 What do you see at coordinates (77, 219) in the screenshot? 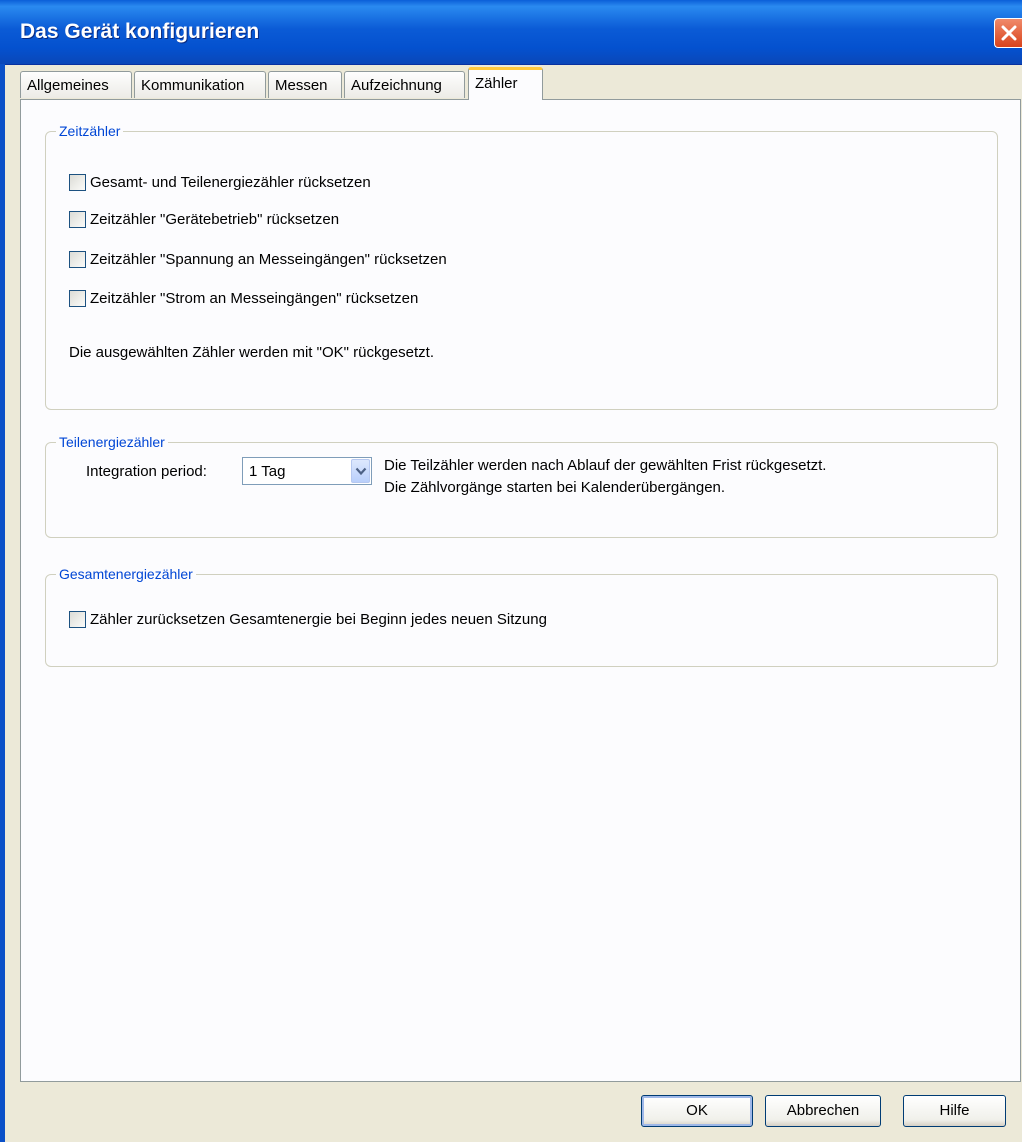
I see `checkbox-geraetebetrieb` at bounding box center [77, 219].